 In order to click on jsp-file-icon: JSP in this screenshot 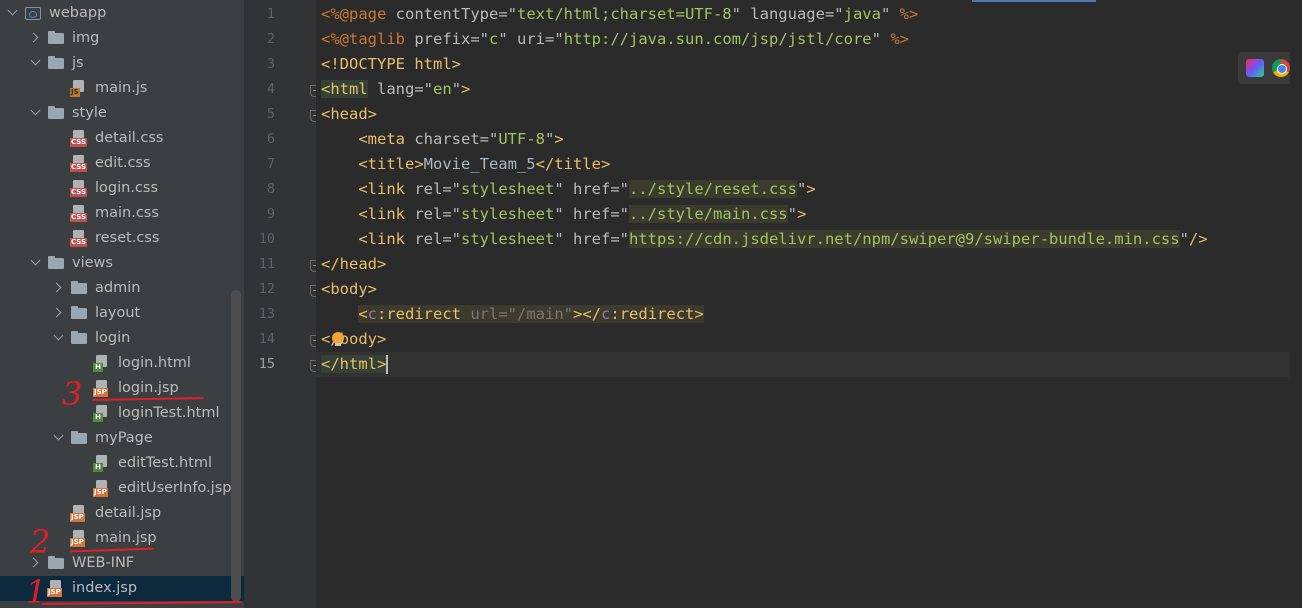, I will do `click(102, 388)`.